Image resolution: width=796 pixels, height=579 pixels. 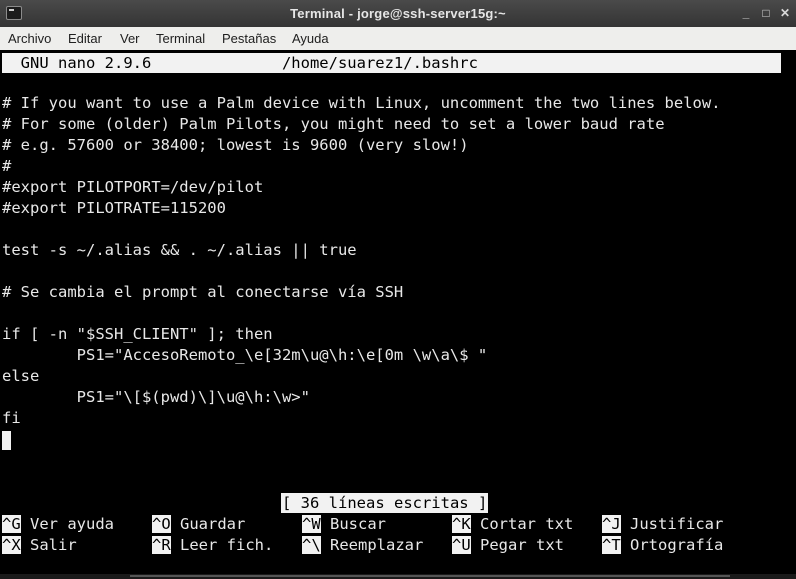 I want to click on editor-line: fi, so click(x=11, y=418).